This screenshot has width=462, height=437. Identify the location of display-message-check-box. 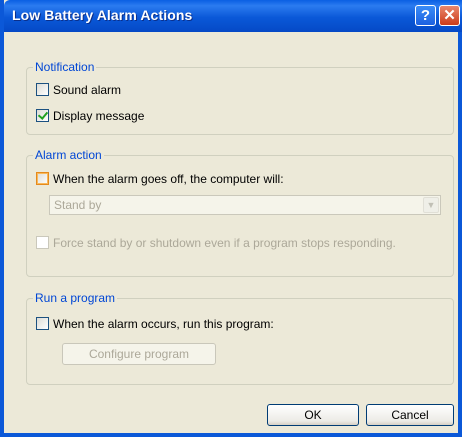
(42, 115).